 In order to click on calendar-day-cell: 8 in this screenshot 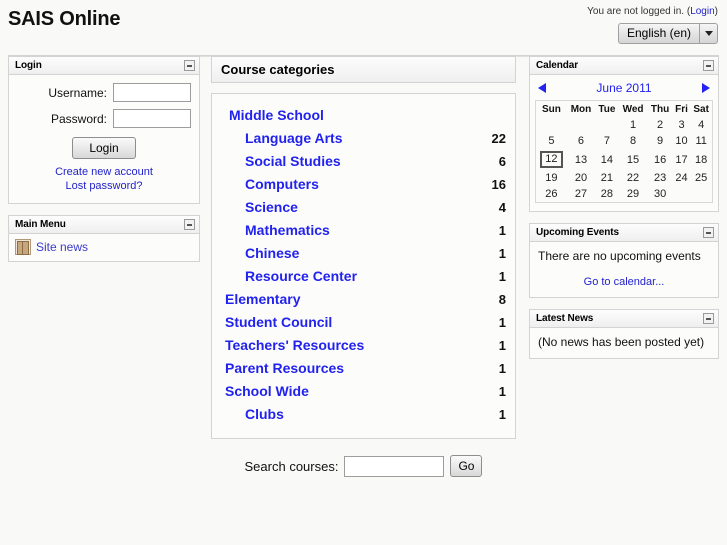, I will do `click(633, 141)`.